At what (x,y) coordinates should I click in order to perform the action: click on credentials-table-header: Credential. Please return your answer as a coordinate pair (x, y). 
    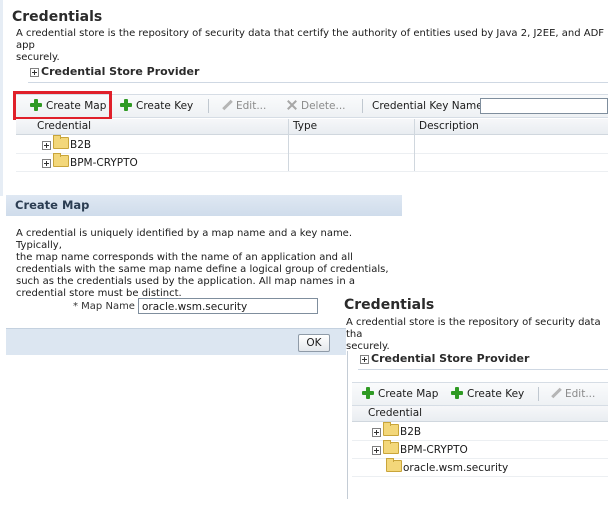
    Looking at the image, I should click on (480, 414).